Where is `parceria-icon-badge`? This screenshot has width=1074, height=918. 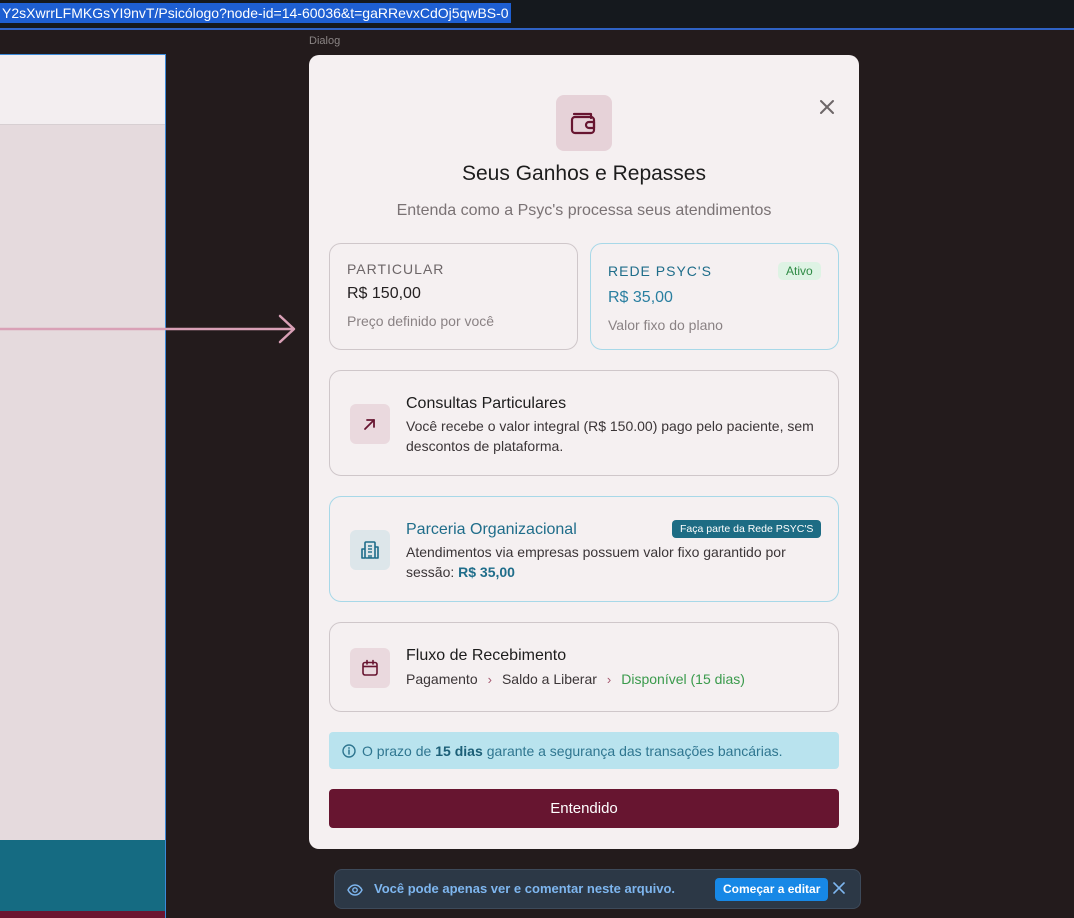 parceria-icon-badge is located at coordinates (370, 550).